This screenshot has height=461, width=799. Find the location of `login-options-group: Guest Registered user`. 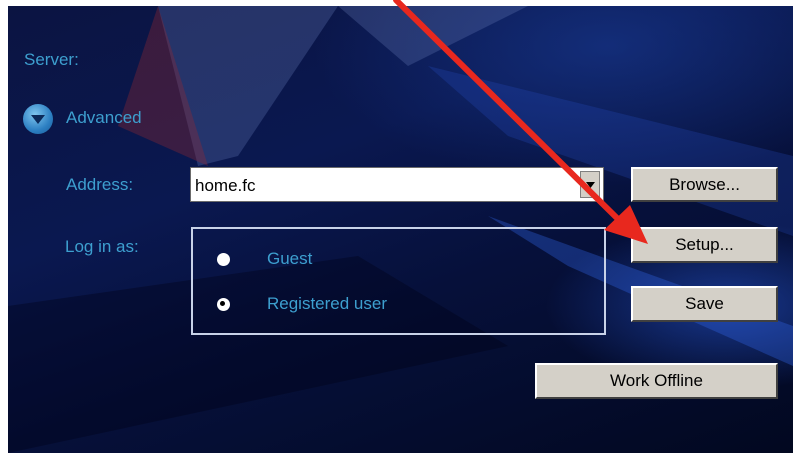

login-options-group: Guest Registered user is located at coordinates (398, 281).